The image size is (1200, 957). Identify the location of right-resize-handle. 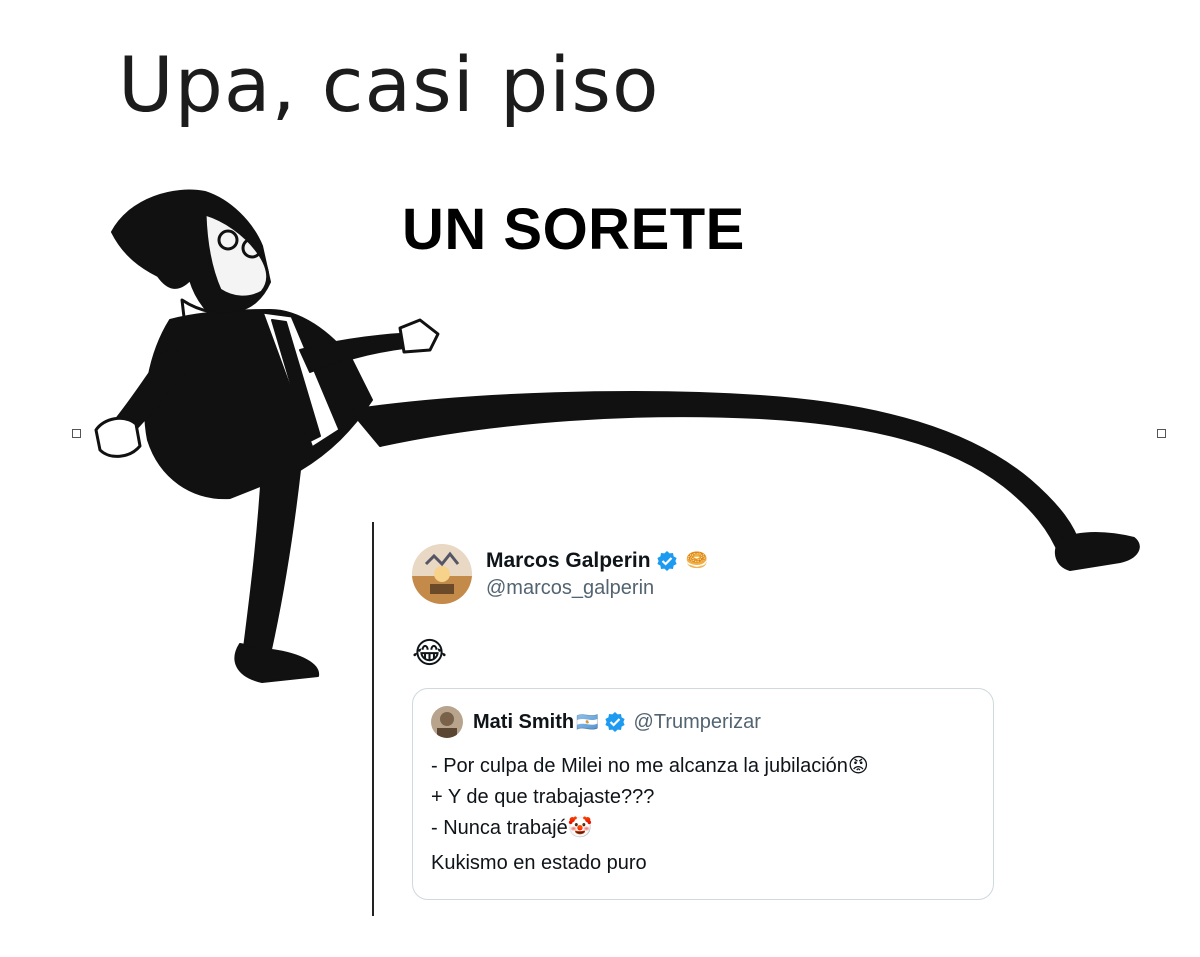
(1161, 433).